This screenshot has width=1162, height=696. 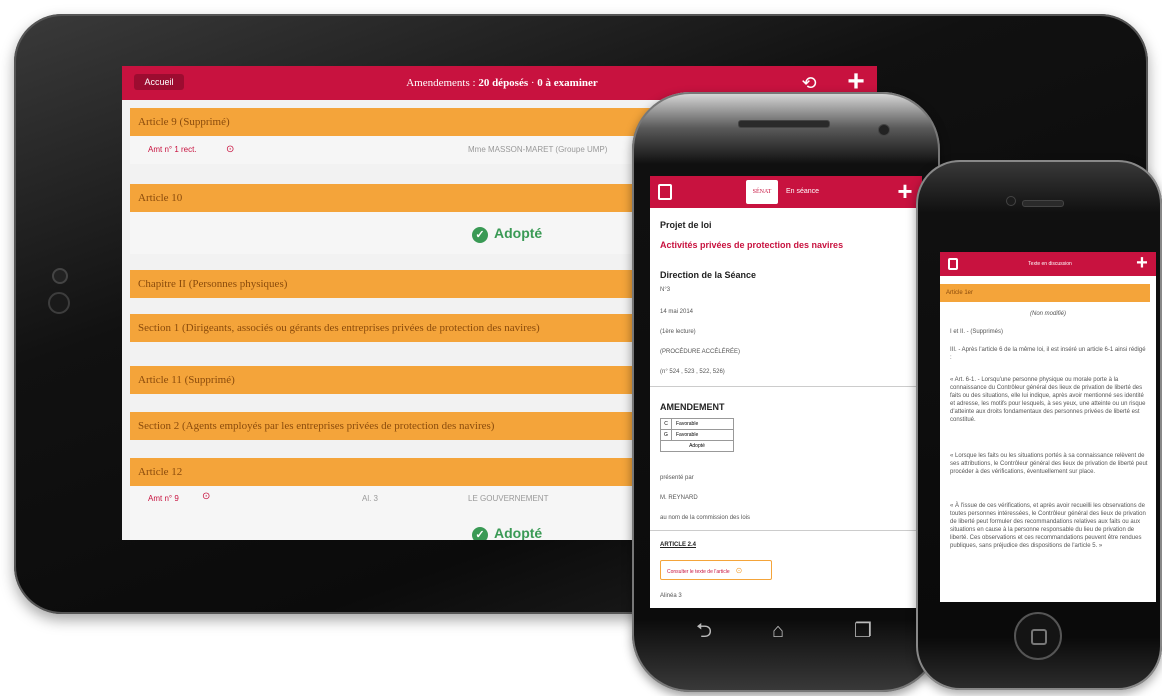 I want to click on consult-article-button: Consulter le texte de l'article ⊙, so click(x=716, y=570).